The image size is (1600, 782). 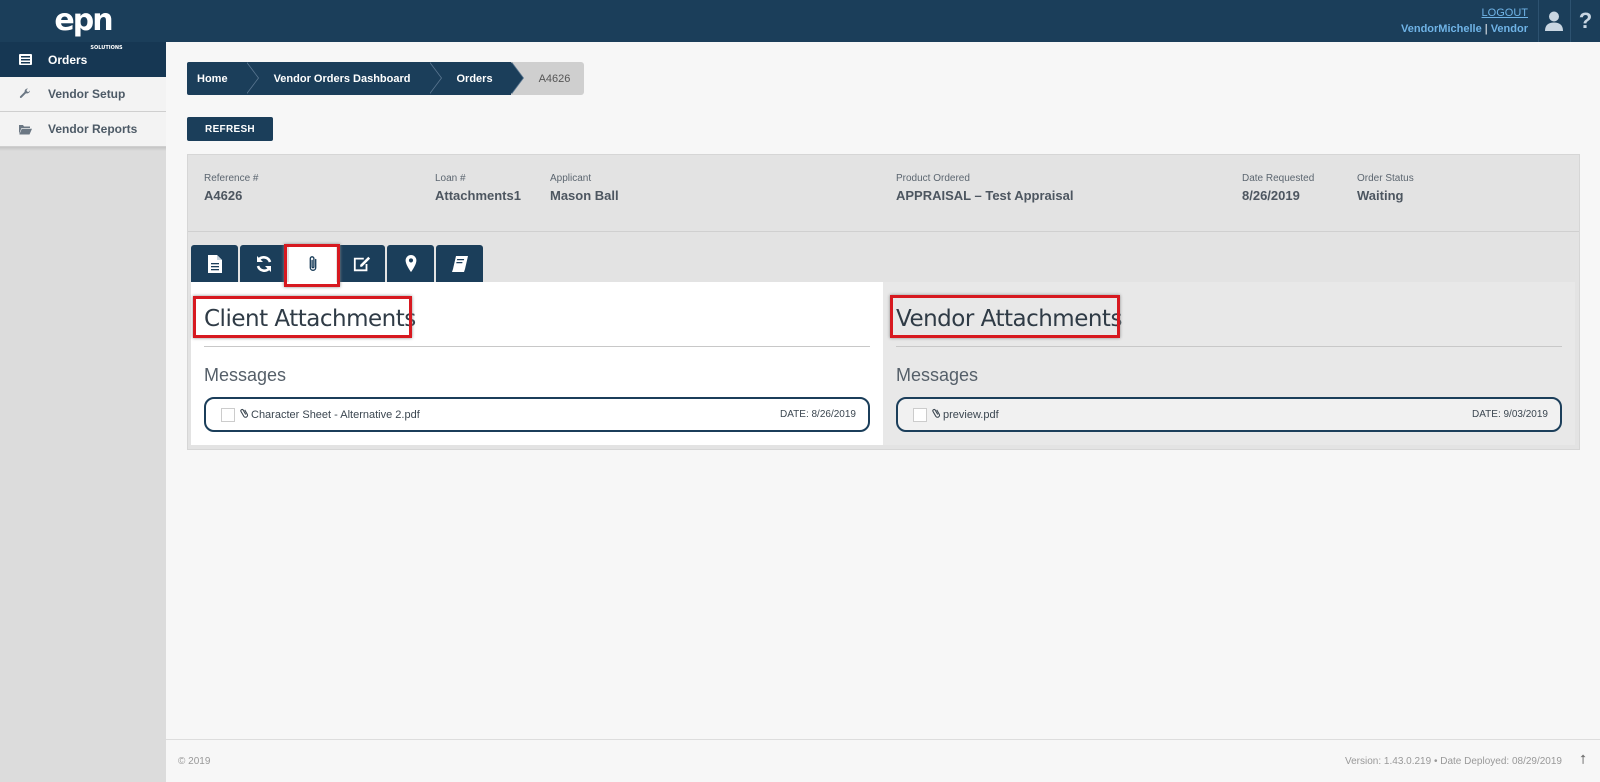 I want to click on sidebar-item-vendor-reports: Vendor Reports, so click(x=83, y=129).